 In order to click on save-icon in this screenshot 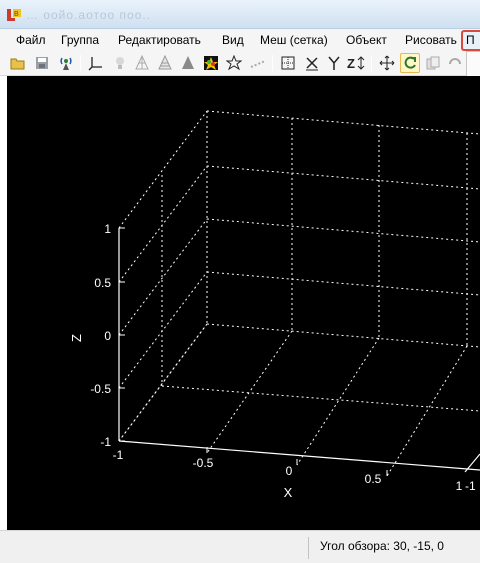, I will do `click(42, 63)`.